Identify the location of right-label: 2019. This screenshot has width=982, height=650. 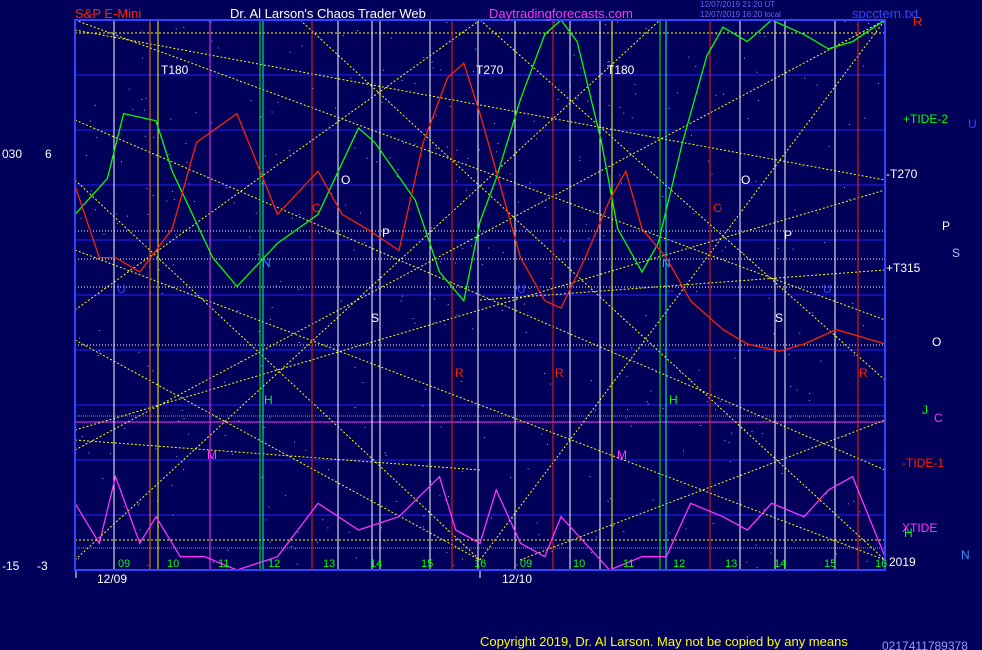
(902, 562).